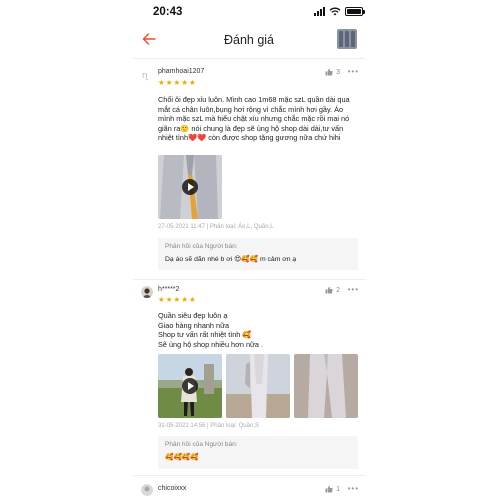 Image resolution: width=499 pixels, height=499 pixels. I want to click on like-button: 1, so click(332, 489).